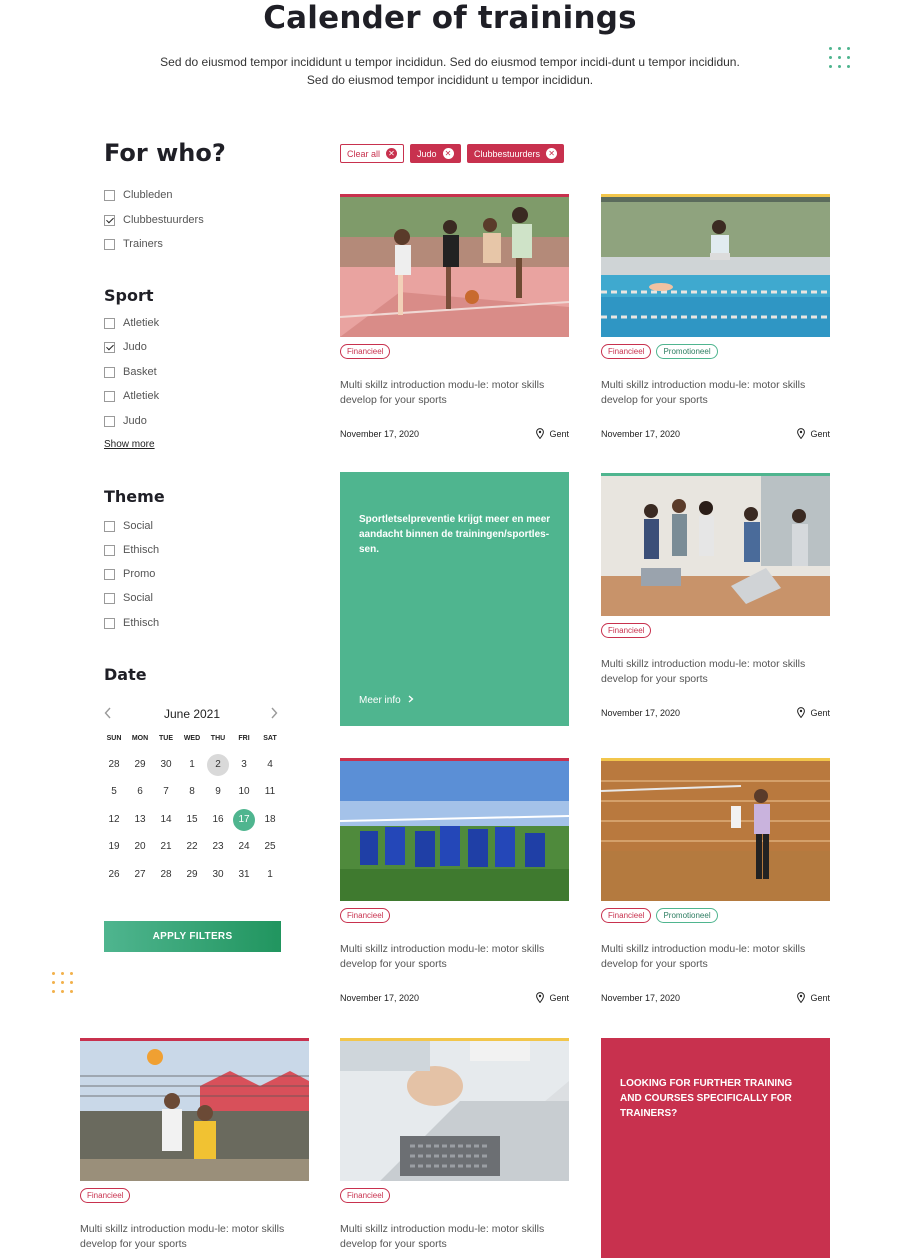 The height and width of the screenshot is (1258, 900). Describe the element at coordinates (192, 820) in the screenshot. I see `calendar-day: 15` at that location.